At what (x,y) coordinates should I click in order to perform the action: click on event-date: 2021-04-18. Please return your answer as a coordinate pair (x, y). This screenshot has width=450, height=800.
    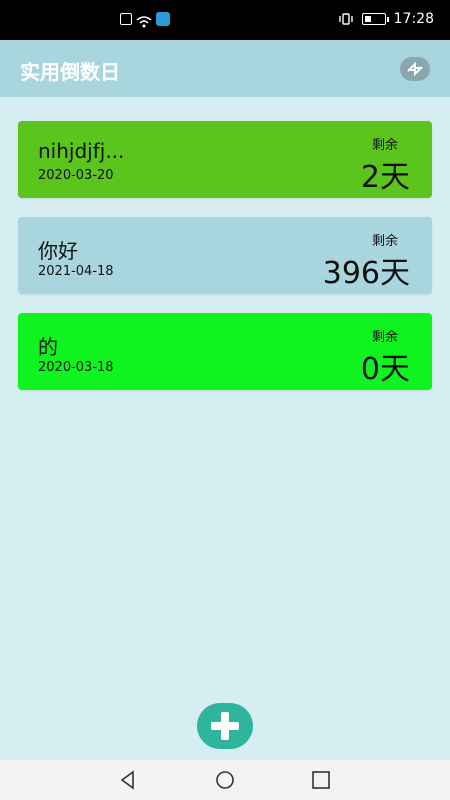
    Looking at the image, I should click on (76, 271).